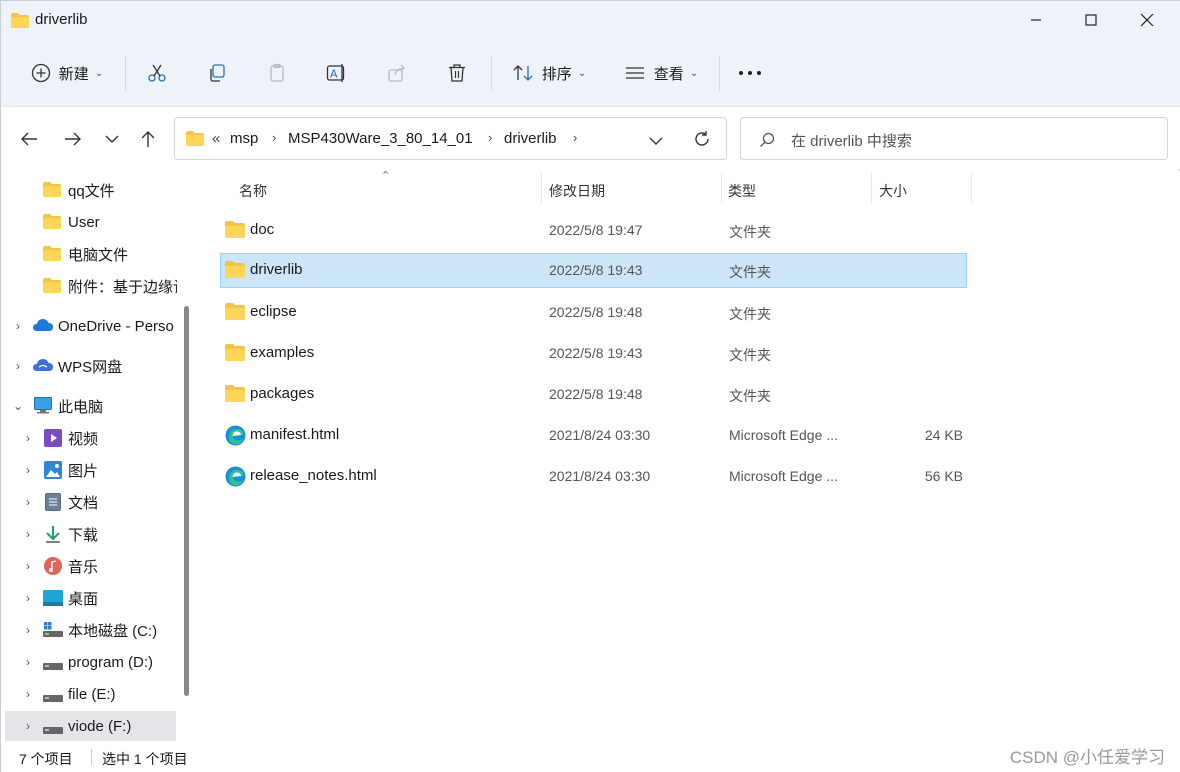 Image resolution: width=1180 pixels, height=772 pixels. What do you see at coordinates (90, 726) in the screenshot?
I see `sidebar-item-drive-f: › viode (F:)` at bounding box center [90, 726].